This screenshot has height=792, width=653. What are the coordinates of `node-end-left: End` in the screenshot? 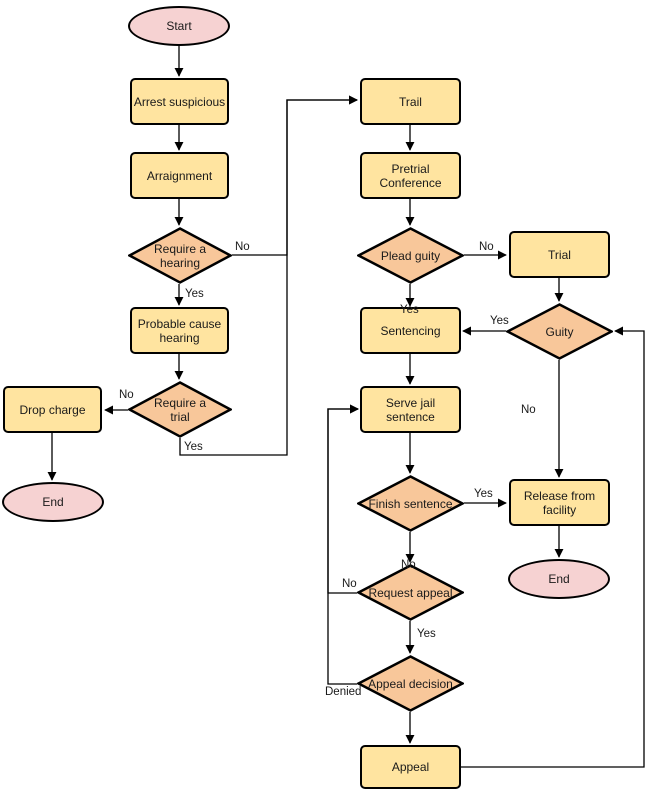 It's located at (53, 502).